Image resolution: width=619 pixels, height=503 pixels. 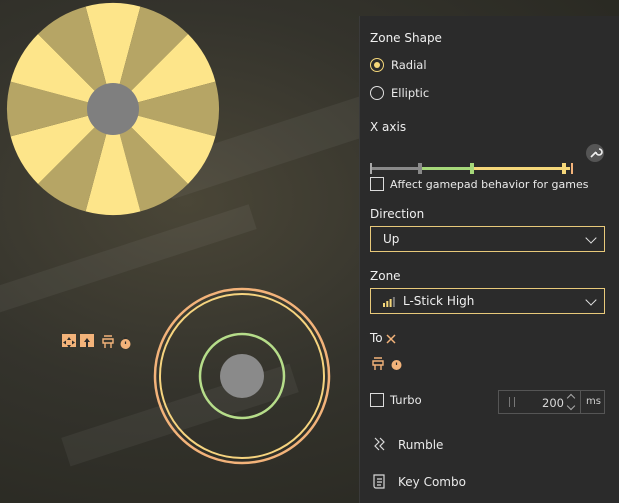 What do you see at coordinates (487, 239) in the screenshot?
I see `direction-select: Up` at bounding box center [487, 239].